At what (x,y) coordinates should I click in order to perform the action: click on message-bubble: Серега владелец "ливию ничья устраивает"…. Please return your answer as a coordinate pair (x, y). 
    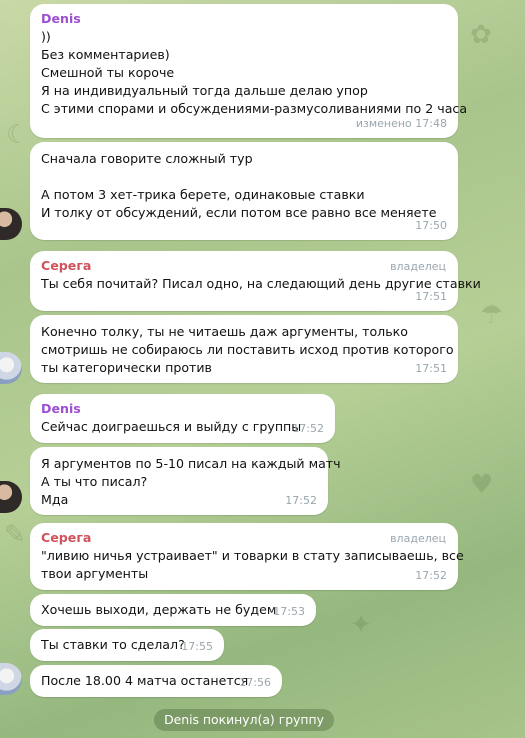
    Looking at the image, I should click on (247, 556).